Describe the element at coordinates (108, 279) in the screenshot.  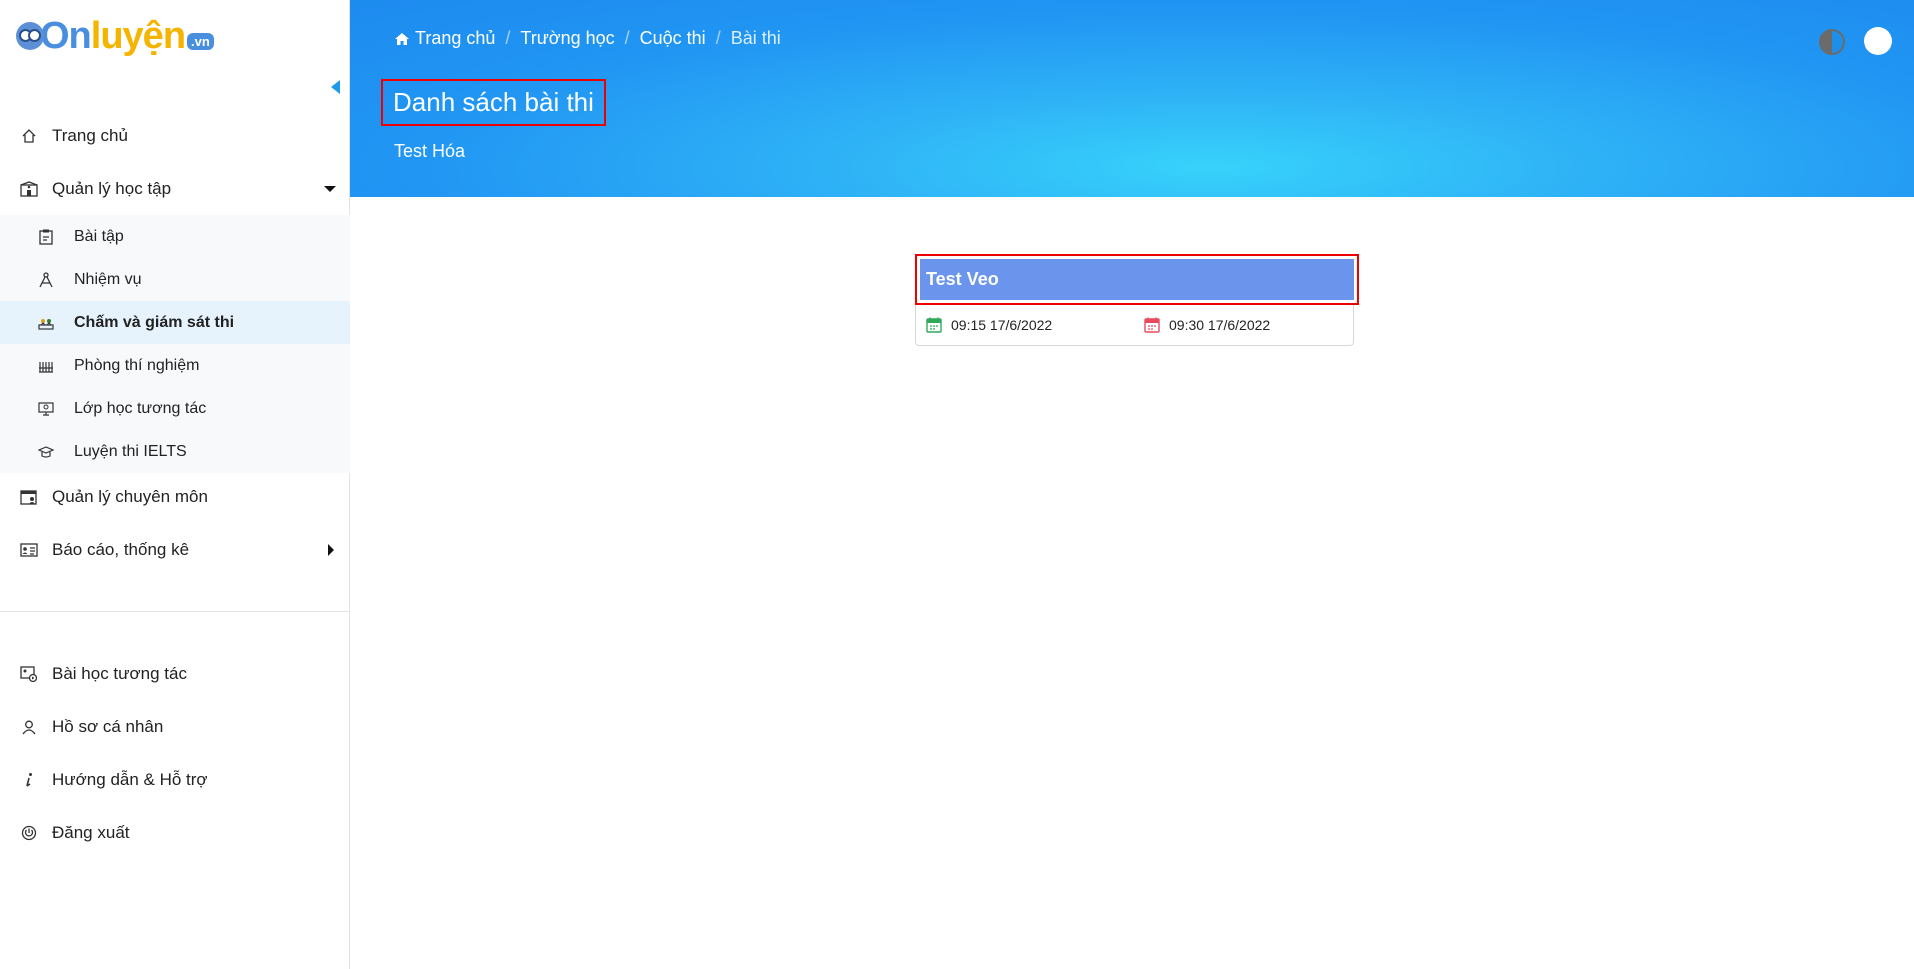
I see `sub-item-label: Nhiệm vụ` at that location.